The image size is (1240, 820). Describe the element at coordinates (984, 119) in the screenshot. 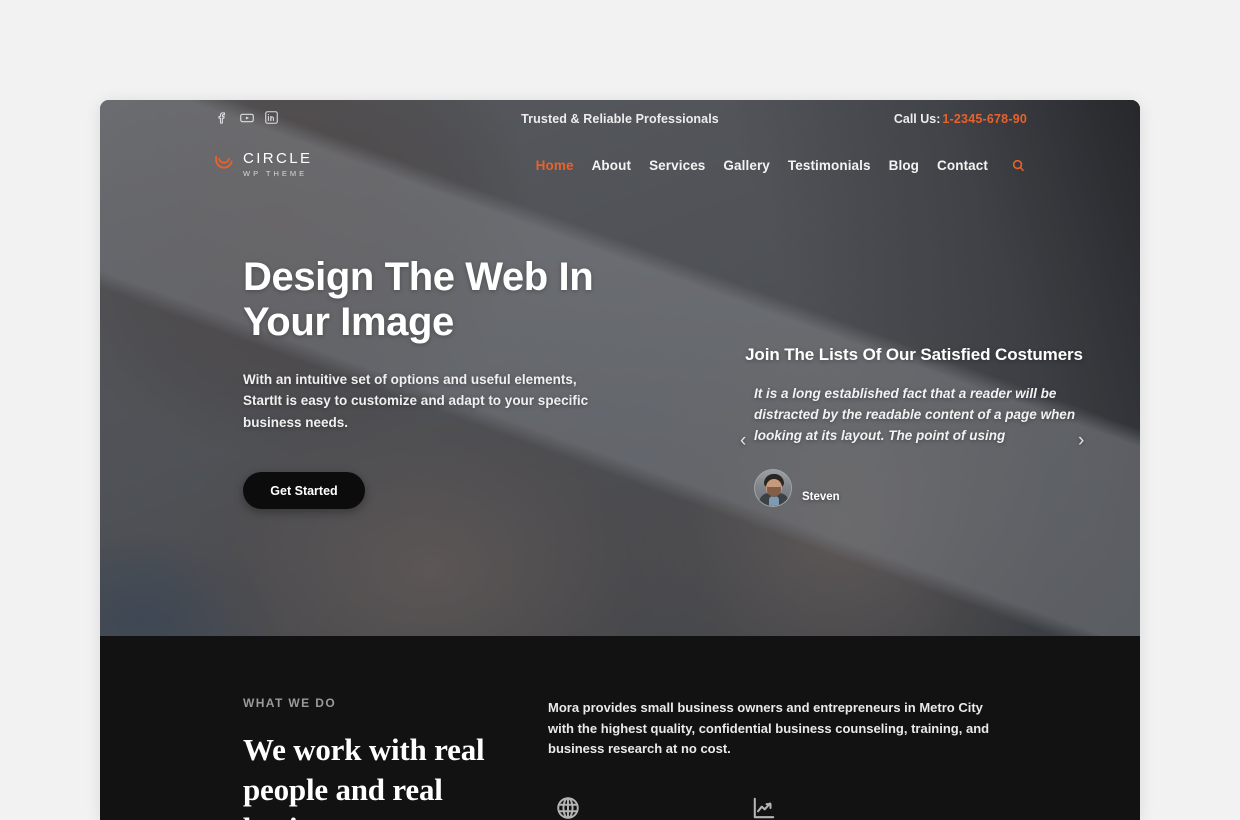

I see `phone-number: 1-2345-678-90` at that location.